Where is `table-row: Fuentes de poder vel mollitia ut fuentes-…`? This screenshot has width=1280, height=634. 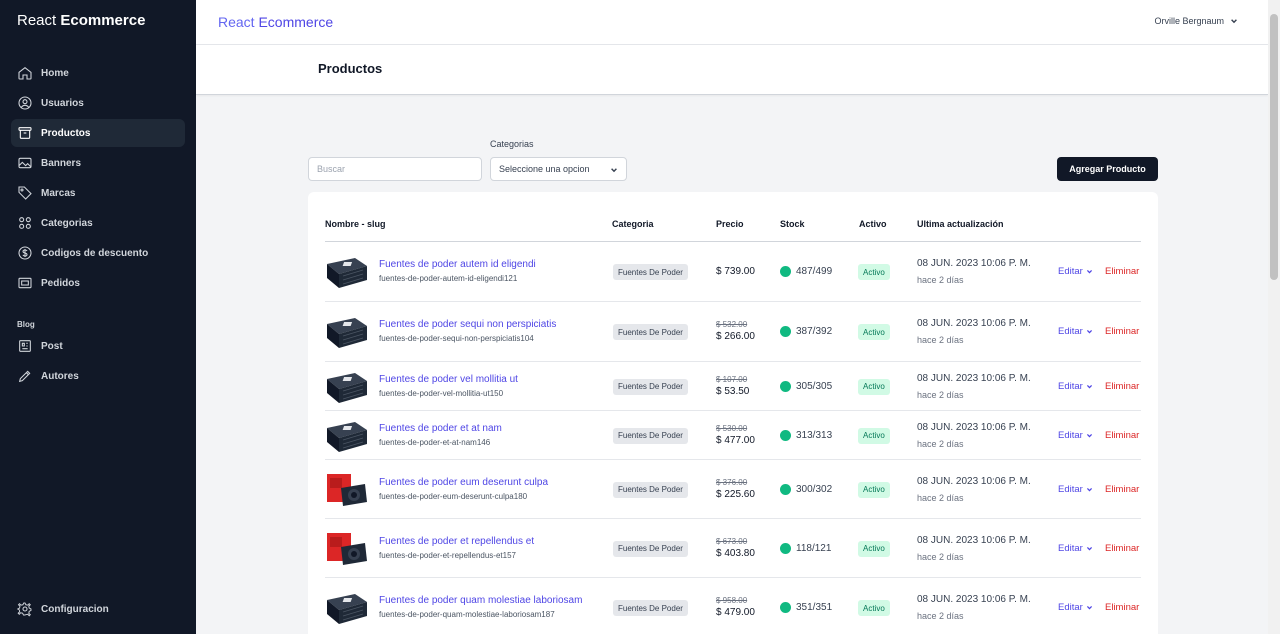 table-row: Fuentes de poder vel mollitia ut fuentes-… is located at coordinates (733, 386).